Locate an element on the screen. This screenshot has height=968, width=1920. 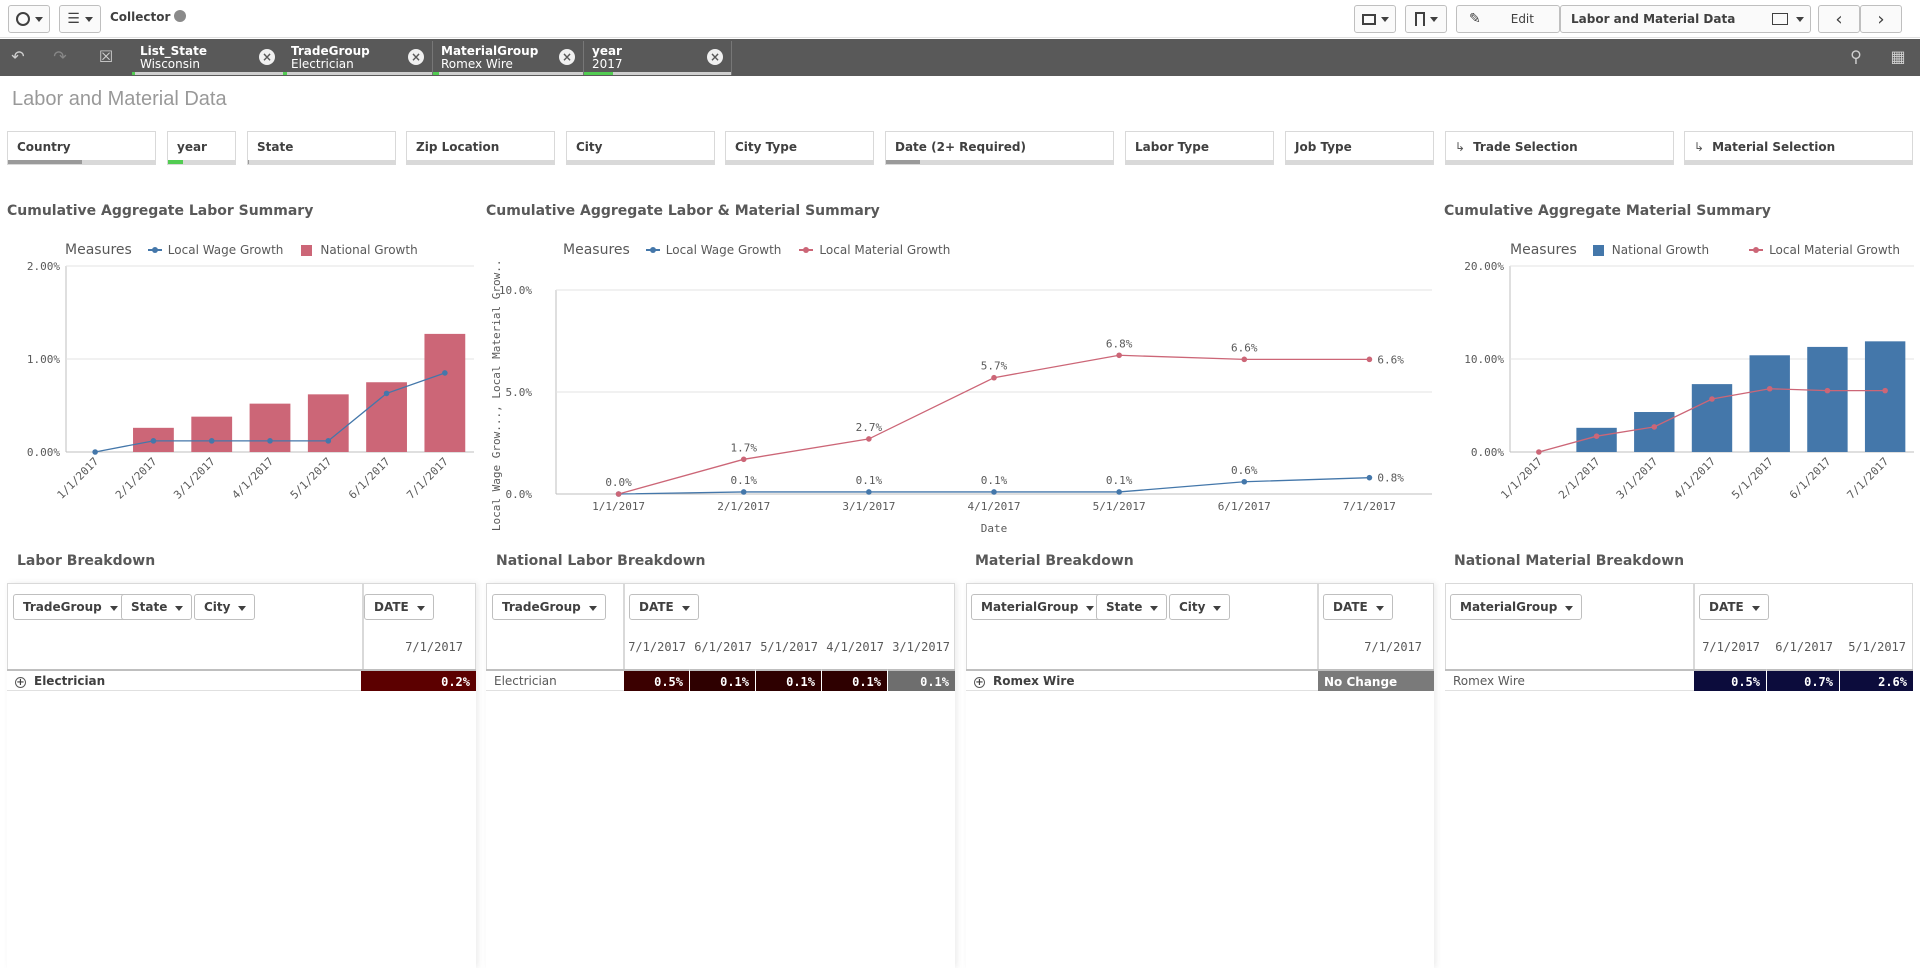
navigation-menu-button is located at coordinates (29, 19).